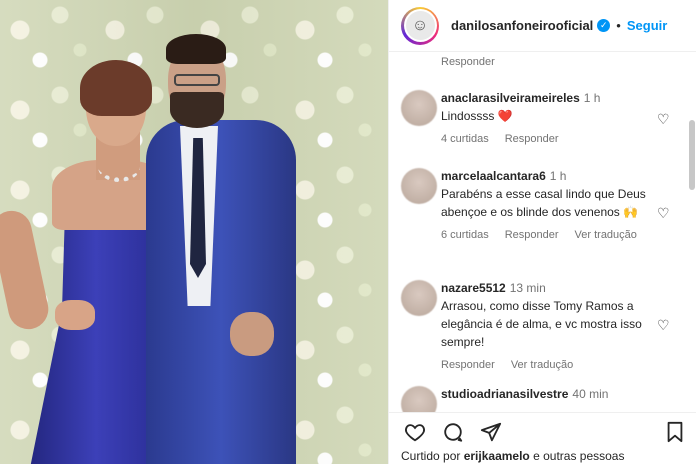 The image size is (696, 464). Describe the element at coordinates (465, 139) in the screenshot. I see `comment-likes-count: 4 curtidas` at that location.